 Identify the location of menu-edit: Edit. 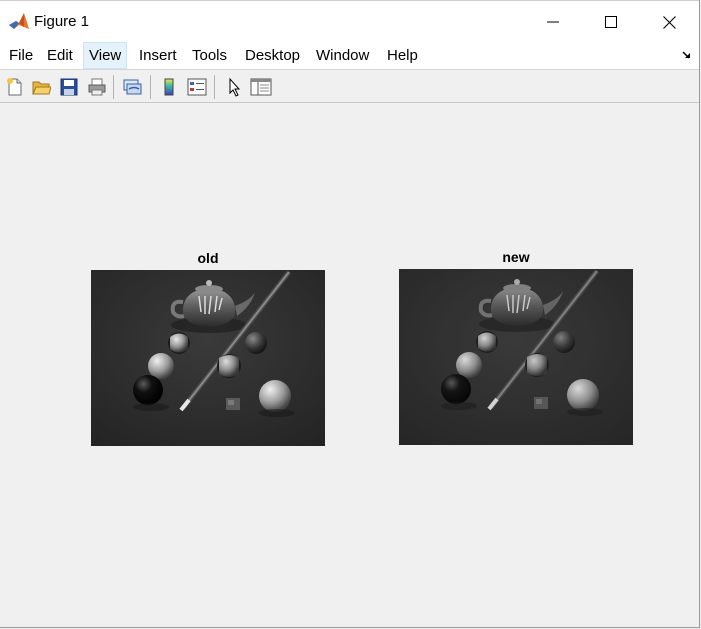
(60, 55).